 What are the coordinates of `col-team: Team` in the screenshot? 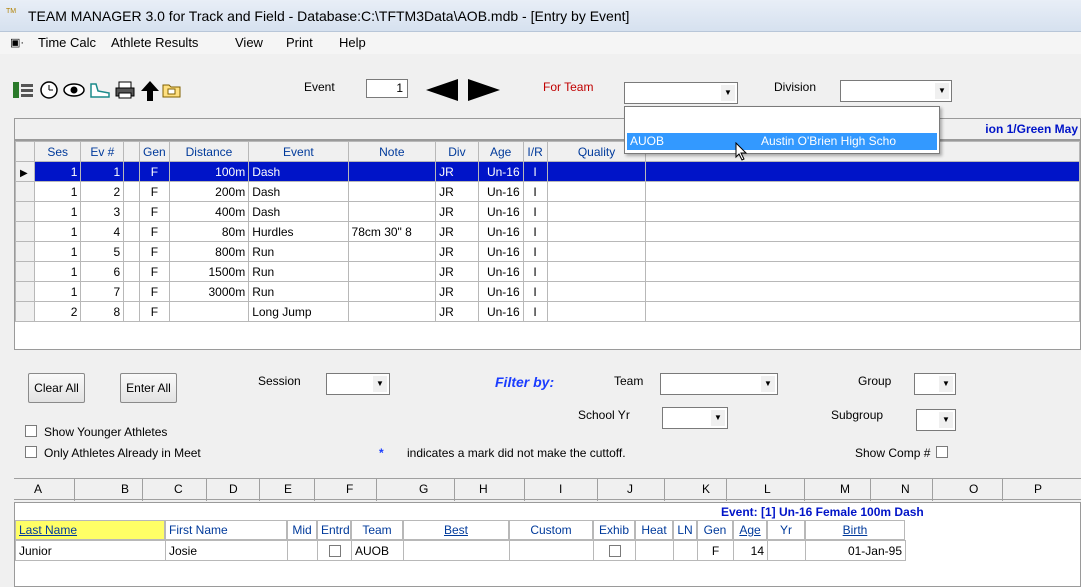 It's located at (377, 530).